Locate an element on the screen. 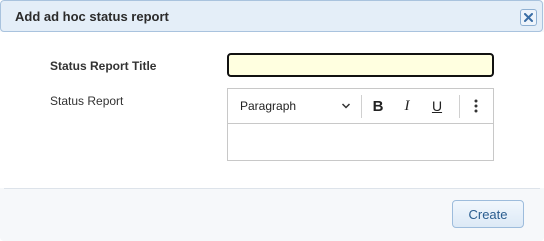 The width and height of the screenshot is (544, 241). underline-icon: U is located at coordinates (437, 106).